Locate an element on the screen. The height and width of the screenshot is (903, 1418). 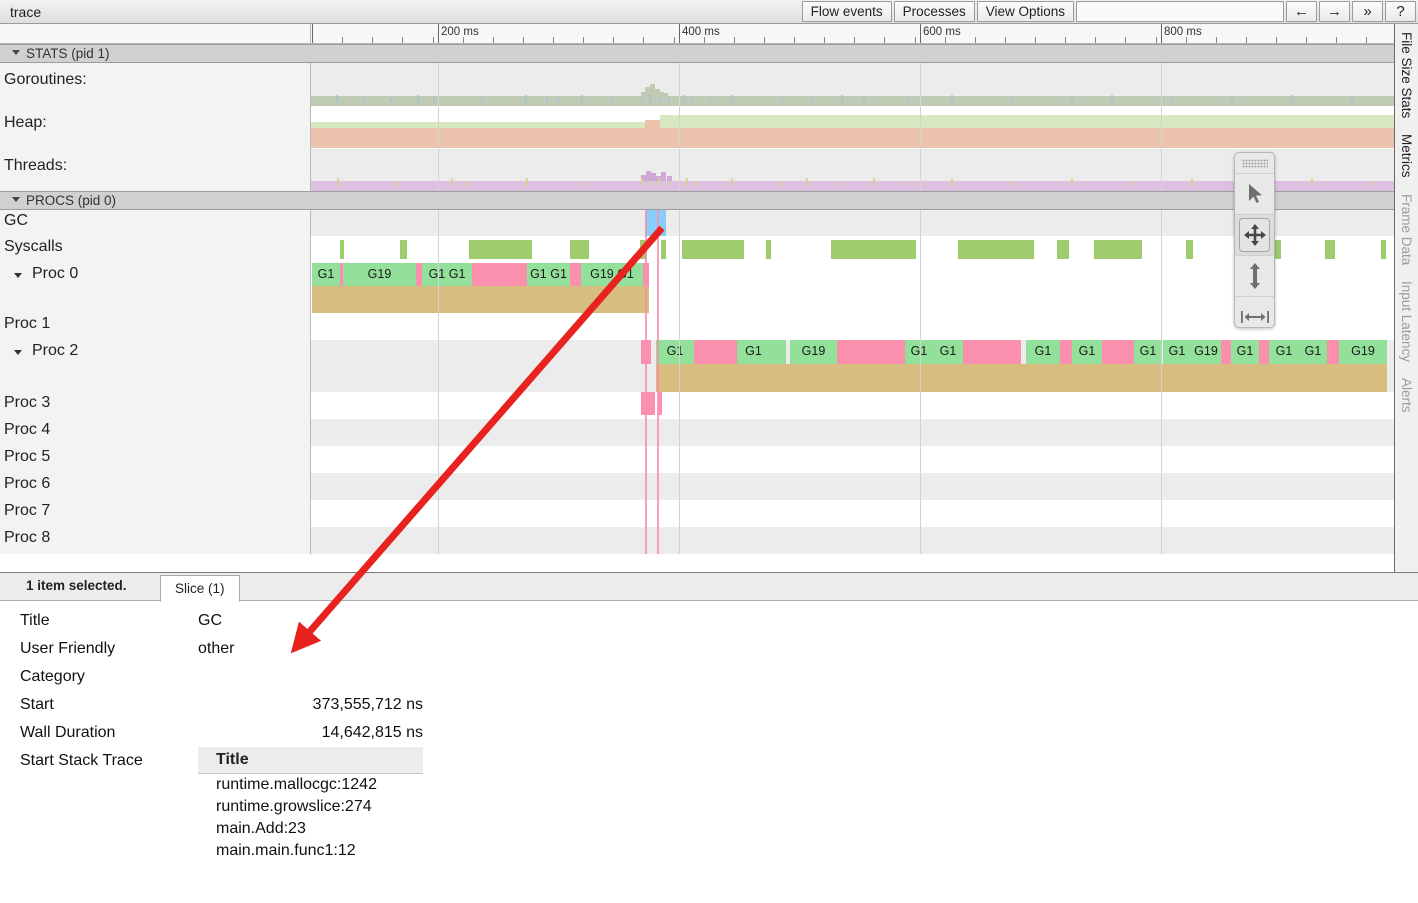
ruler-minor-tick is located at coordinates (1035, 40).